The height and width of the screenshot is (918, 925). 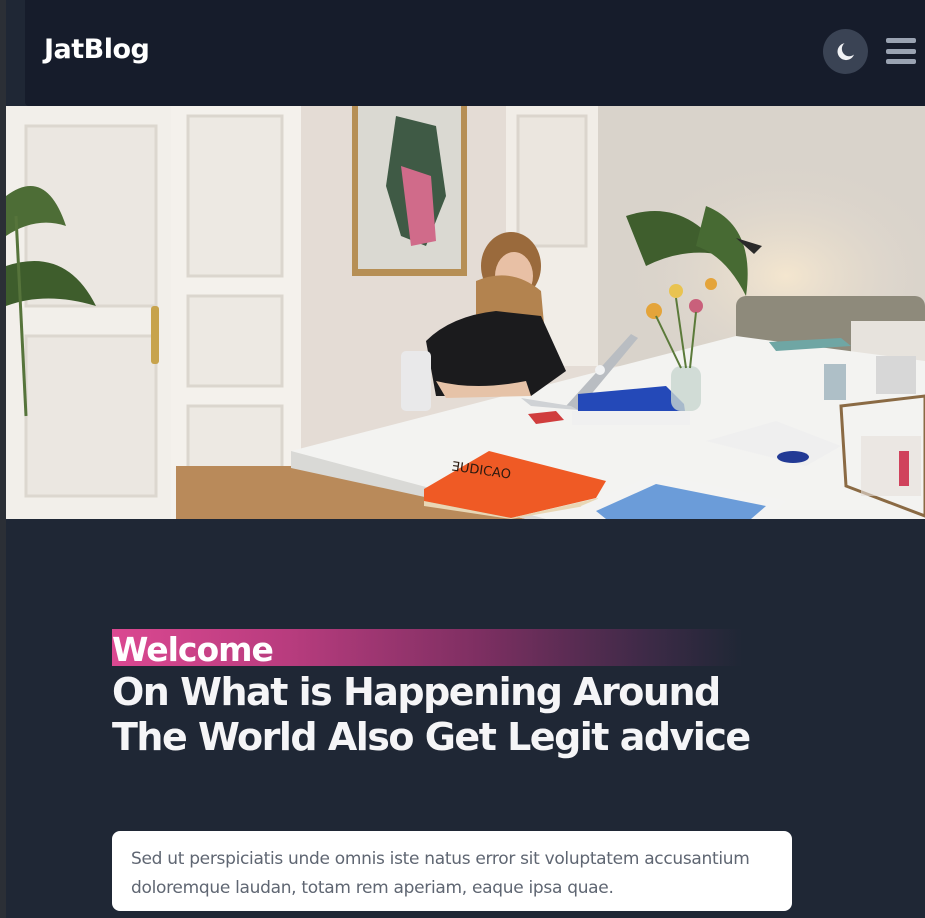 I want to click on theme-toggle-button, so click(x=845, y=51).